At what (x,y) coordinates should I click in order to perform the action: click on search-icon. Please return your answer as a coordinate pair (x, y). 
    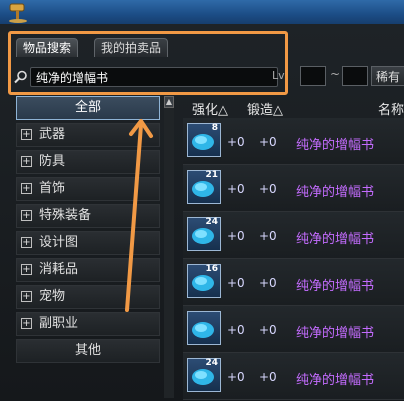
    Looking at the image, I should click on (21, 77).